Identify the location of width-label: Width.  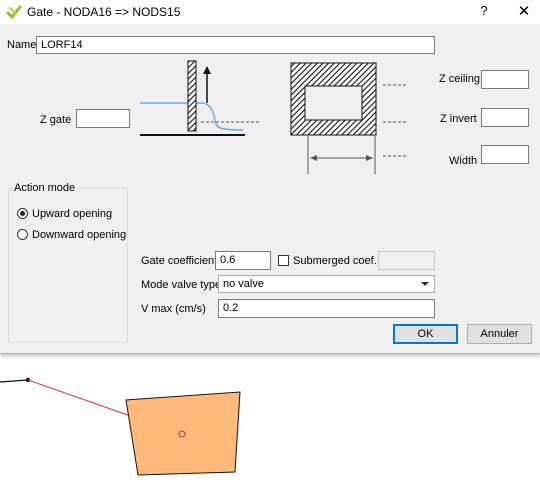
(463, 161).